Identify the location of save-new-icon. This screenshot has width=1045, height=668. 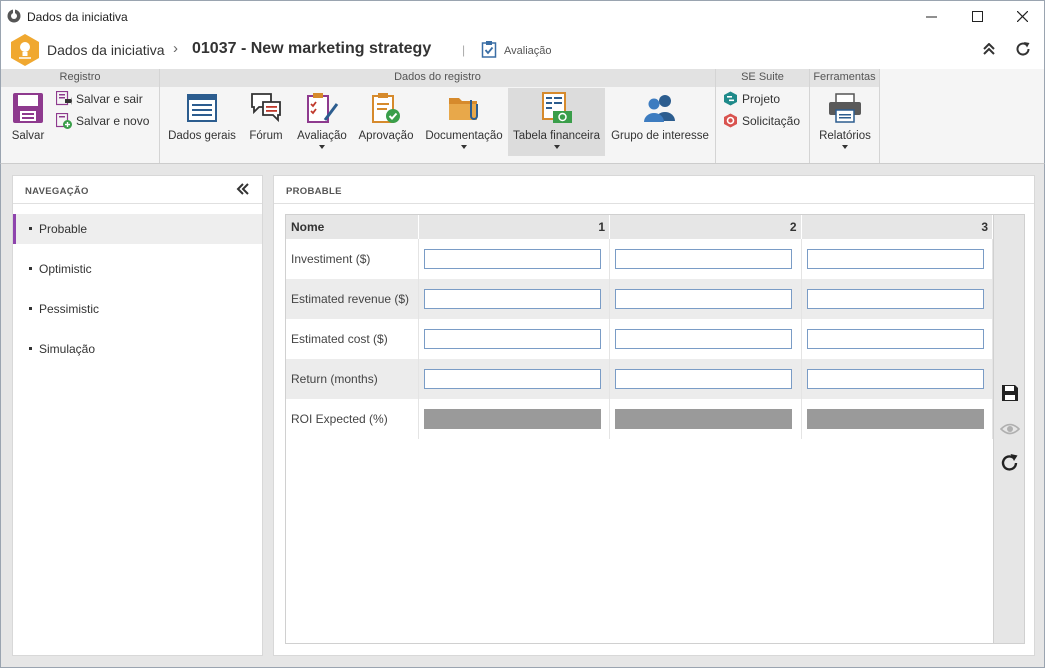
(64, 121).